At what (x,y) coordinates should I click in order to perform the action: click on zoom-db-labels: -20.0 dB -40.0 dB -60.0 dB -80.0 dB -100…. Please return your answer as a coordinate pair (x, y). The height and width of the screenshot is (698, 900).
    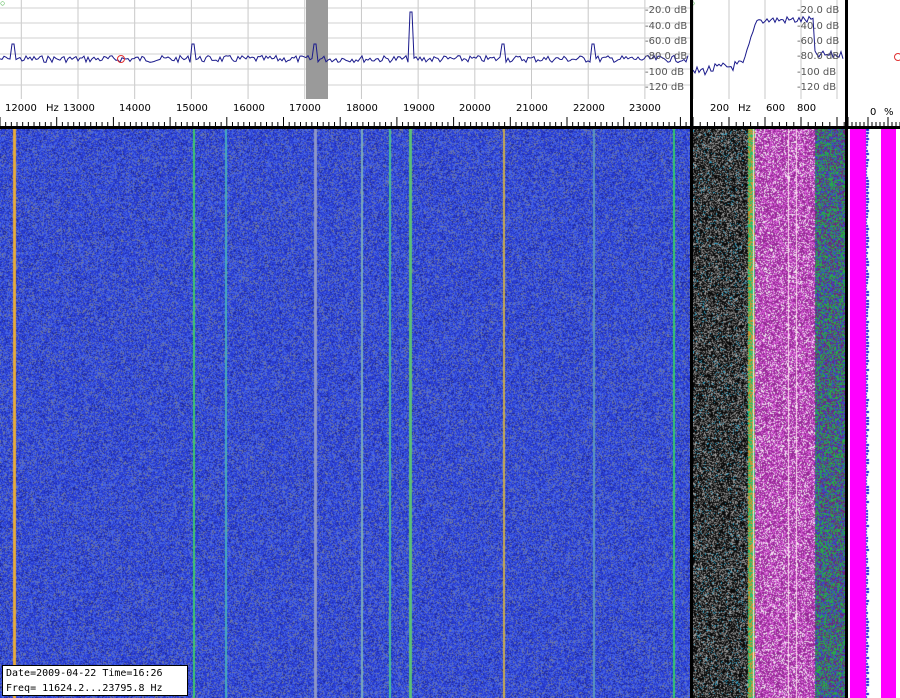
    Looking at the image, I should click on (818, 49).